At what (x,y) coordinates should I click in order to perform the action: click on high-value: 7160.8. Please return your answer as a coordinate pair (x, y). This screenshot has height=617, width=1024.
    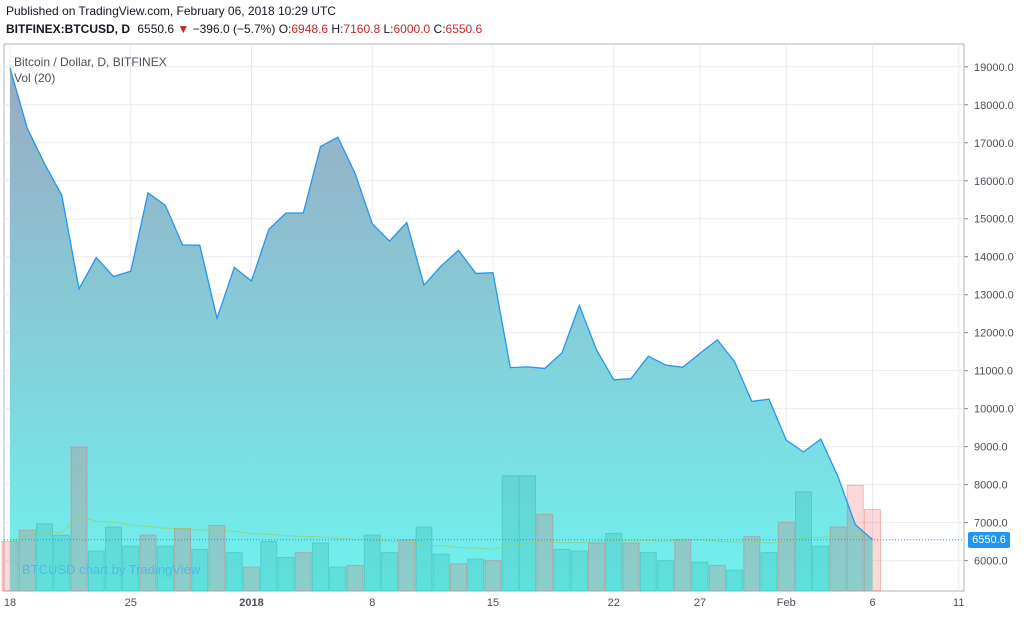
    Looking at the image, I should click on (362, 29).